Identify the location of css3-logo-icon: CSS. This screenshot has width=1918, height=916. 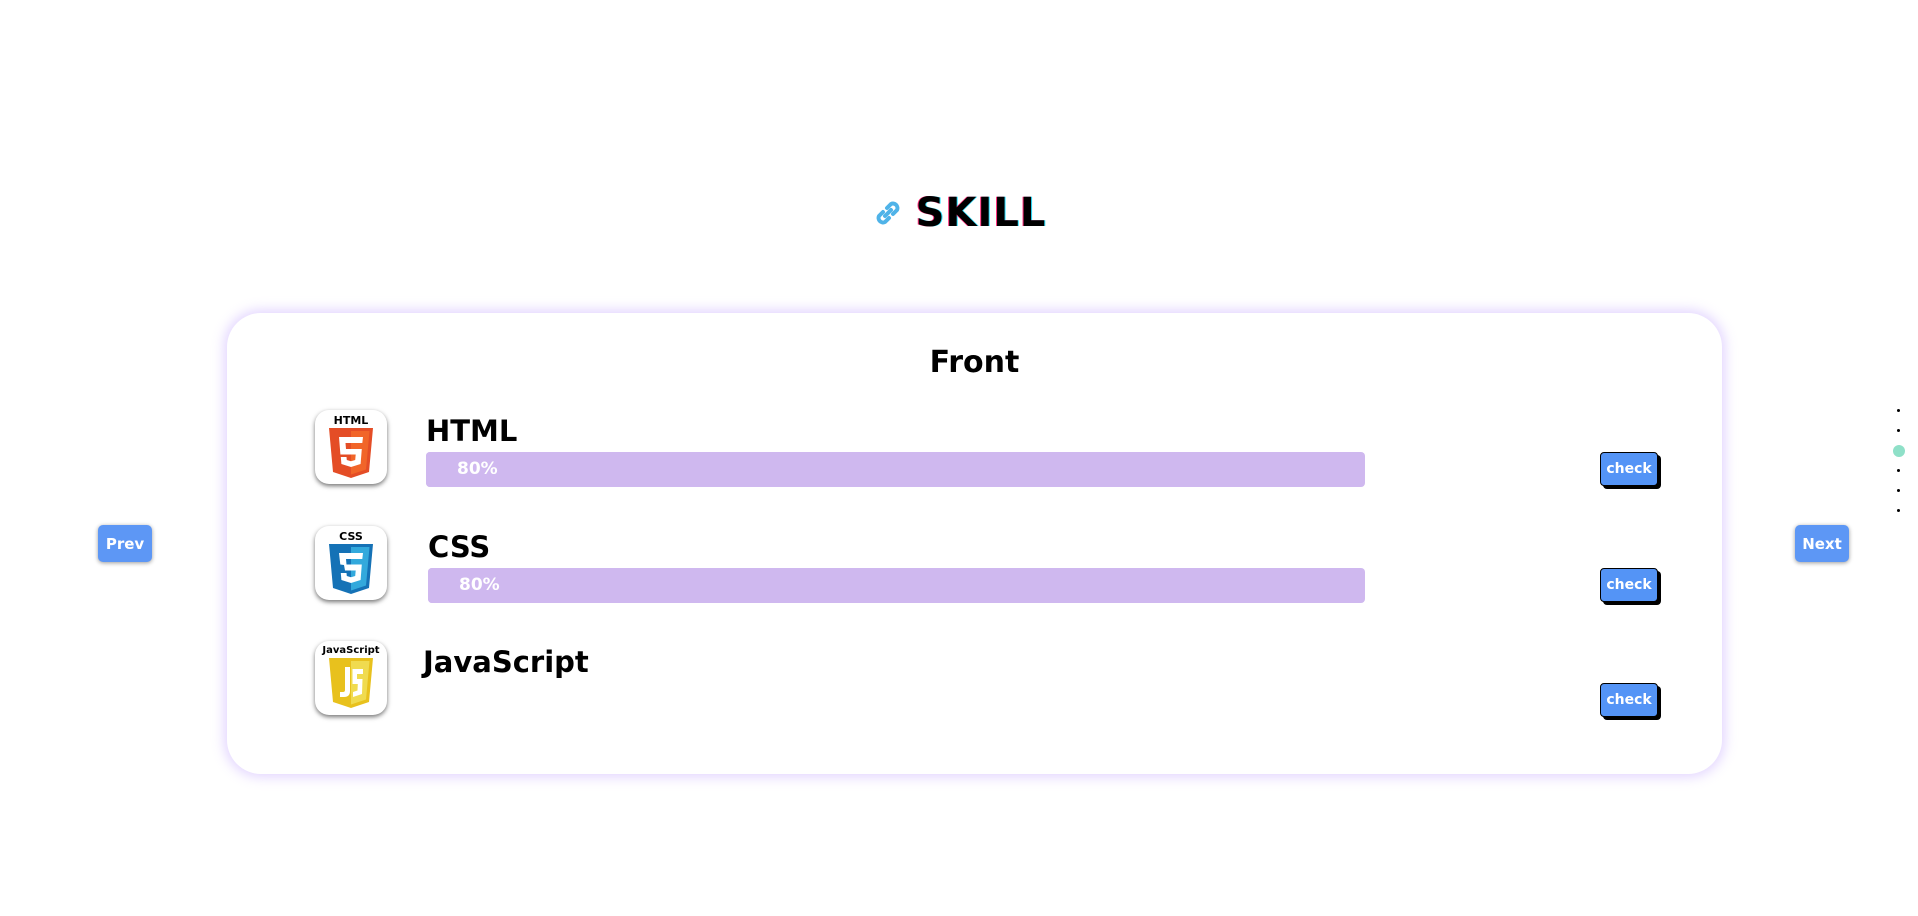
(351, 563).